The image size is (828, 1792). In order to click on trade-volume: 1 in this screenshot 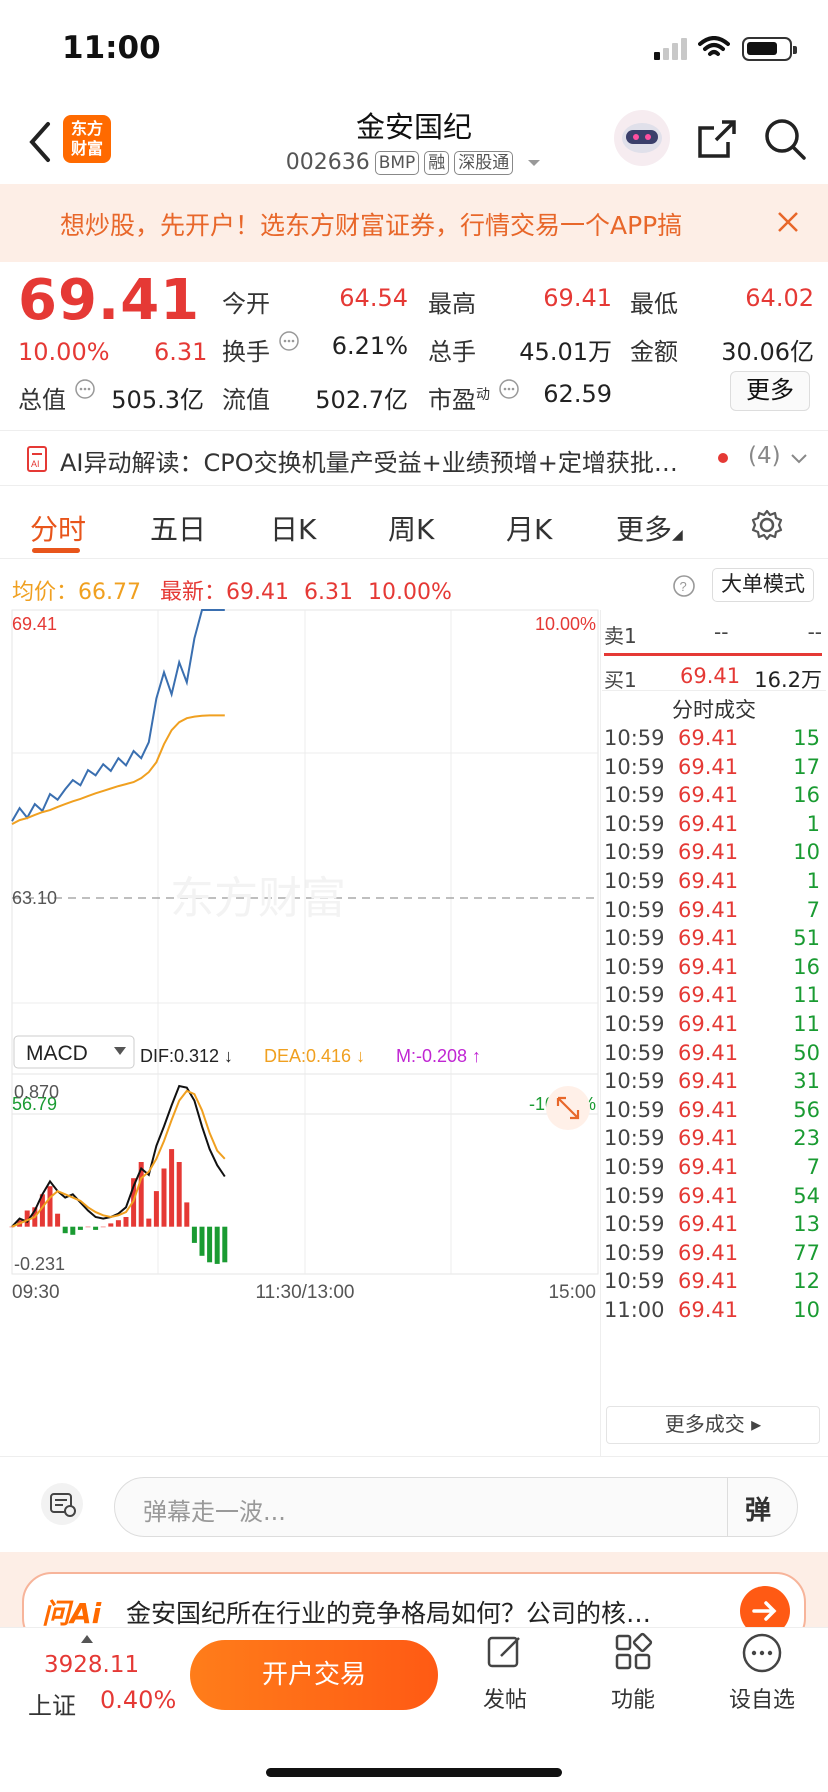, I will do `click(813, 881)`.